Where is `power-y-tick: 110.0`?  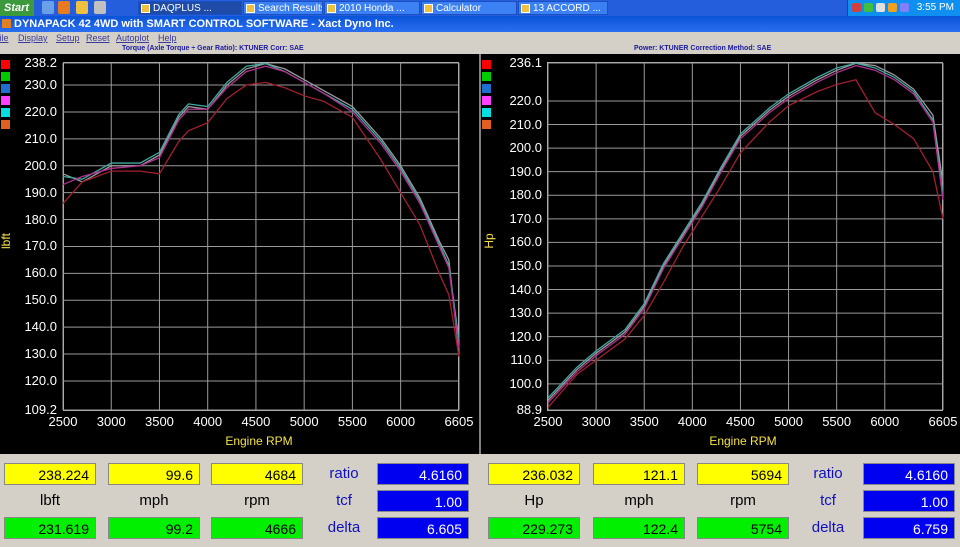 power-y-tick: 110.0 is located at coordinates (526, 360).